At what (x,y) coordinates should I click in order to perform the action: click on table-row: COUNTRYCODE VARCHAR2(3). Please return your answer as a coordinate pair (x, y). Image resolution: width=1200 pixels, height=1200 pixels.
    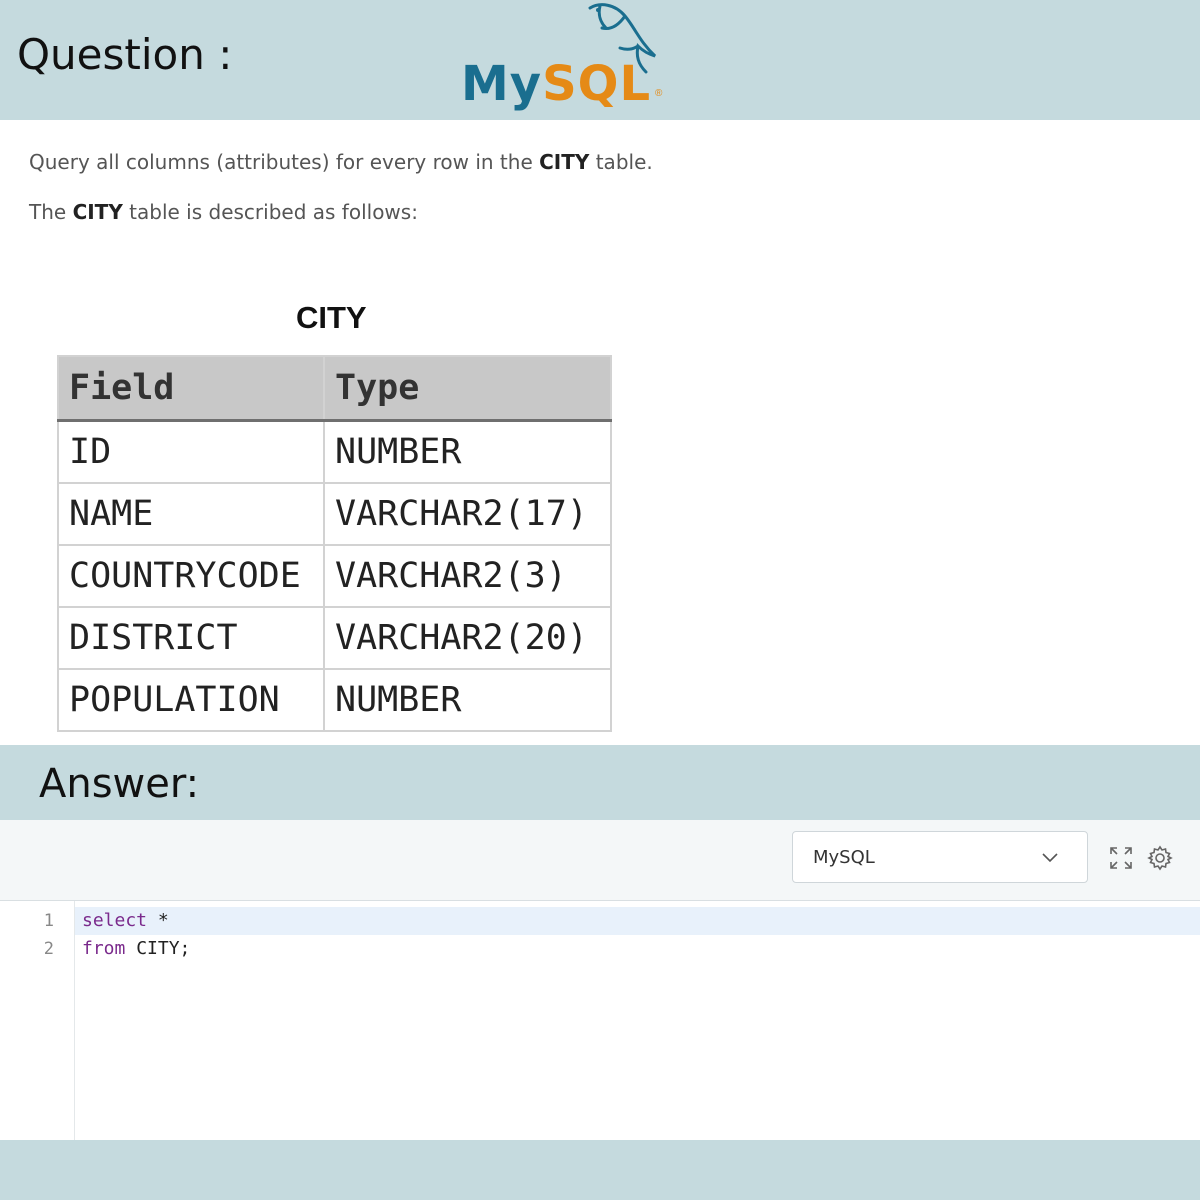
    Looking at the image, I should click on (334, 576).